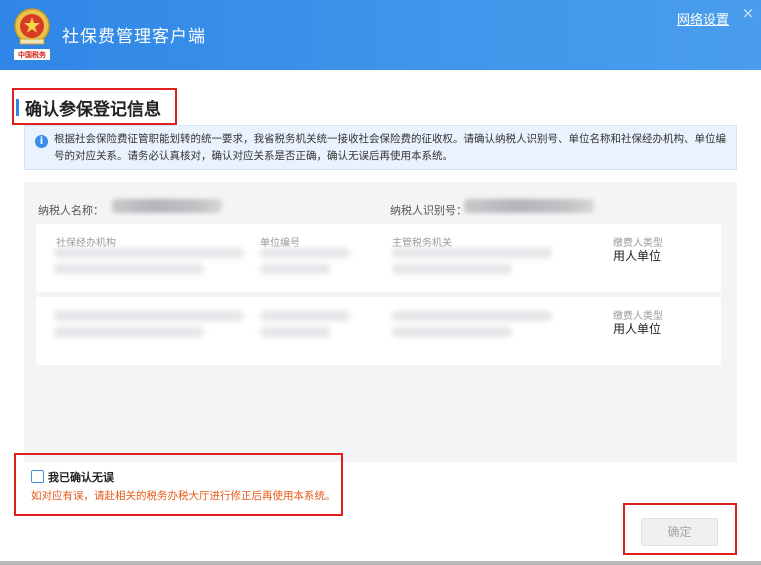 Image resolution: width=761 pixels, height=565 pixels. Describe the element at coordinates (280, 243) in the screenshot. I see `col-unit-number: 单位编号` at that location.